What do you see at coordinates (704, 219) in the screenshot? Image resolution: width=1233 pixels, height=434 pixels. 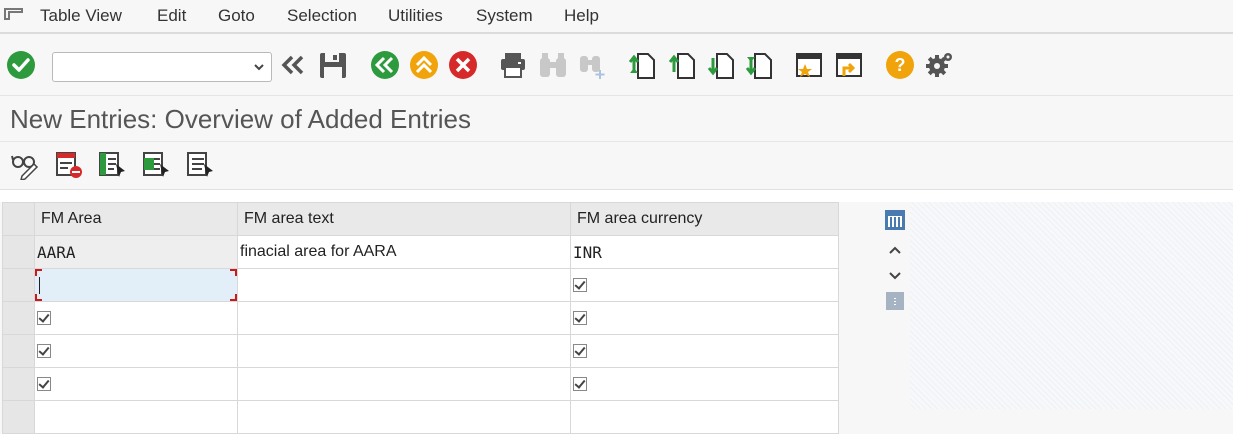 I see `column-header-fm-area-currency: FM area currency` at bounding box center [704, 219].